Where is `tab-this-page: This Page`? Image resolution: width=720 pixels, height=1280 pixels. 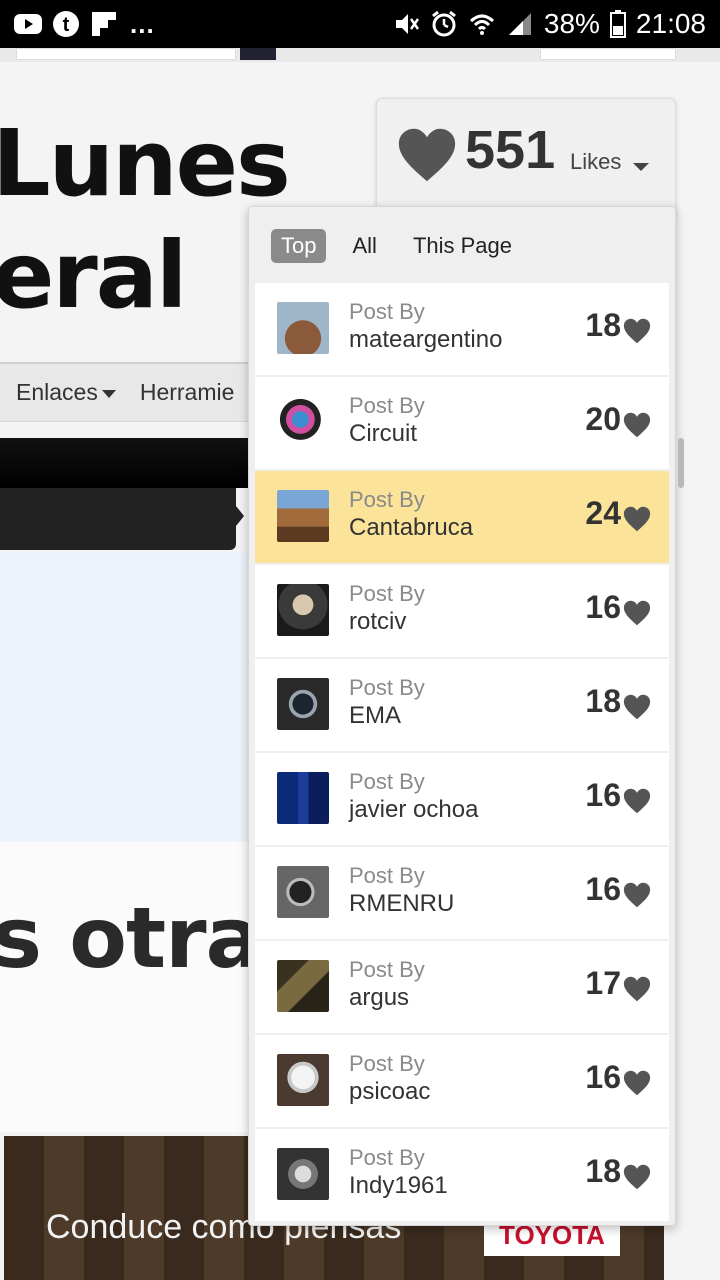 tab-this-page: This Page is located at coordinates (462, 246).